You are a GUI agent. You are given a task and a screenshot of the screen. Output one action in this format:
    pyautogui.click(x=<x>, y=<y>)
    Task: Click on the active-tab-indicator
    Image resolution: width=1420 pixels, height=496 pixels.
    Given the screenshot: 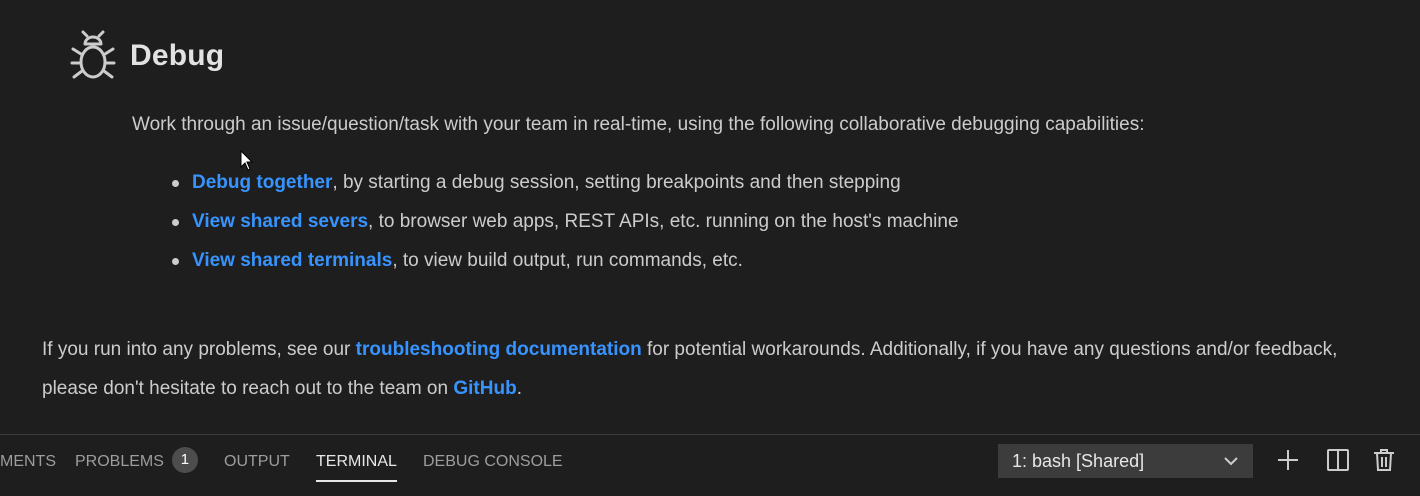 What is the action you would take?
    pyautogui.click(x=356, y=481)
    